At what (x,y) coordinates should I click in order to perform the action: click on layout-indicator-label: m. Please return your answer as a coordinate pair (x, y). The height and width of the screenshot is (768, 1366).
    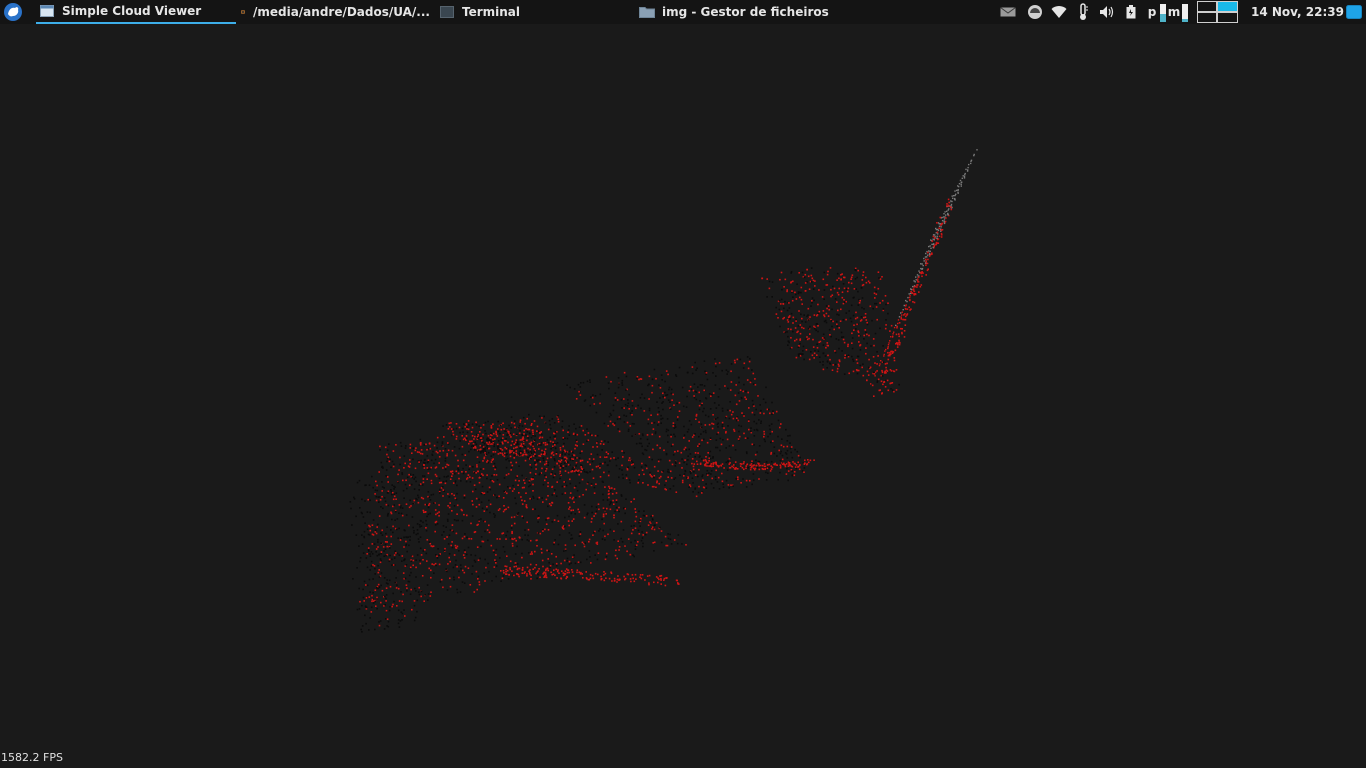
    Looking at the image, I should click on (1174, 12).